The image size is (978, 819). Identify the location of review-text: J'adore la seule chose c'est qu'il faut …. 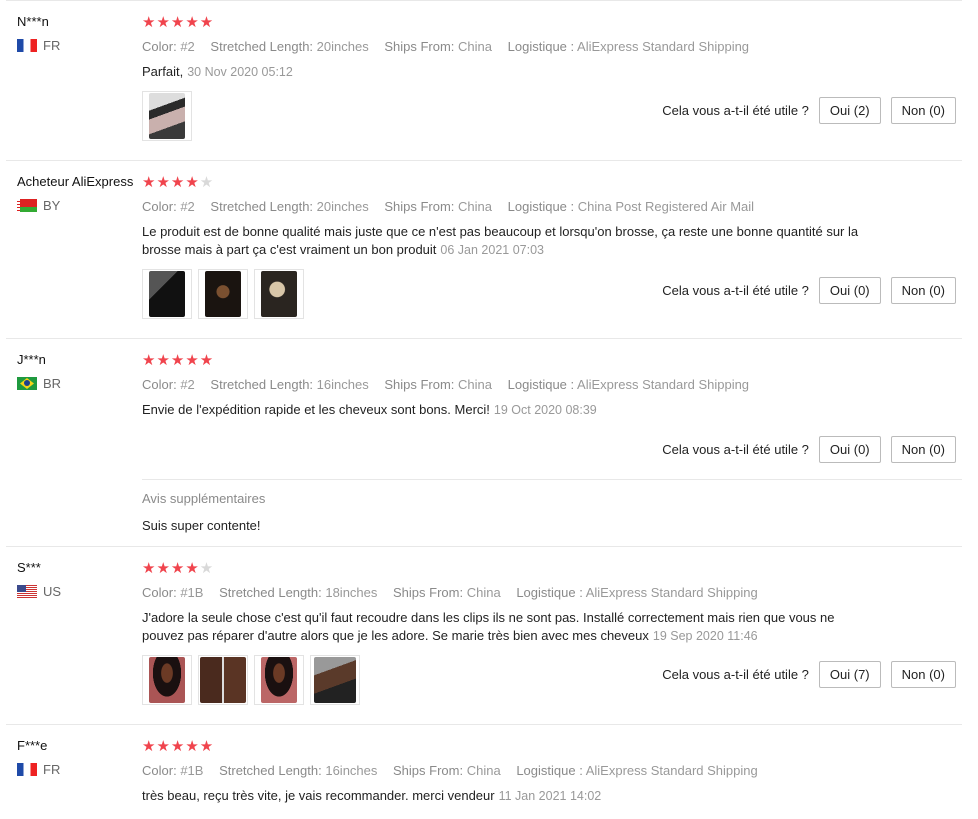
(488, 626).